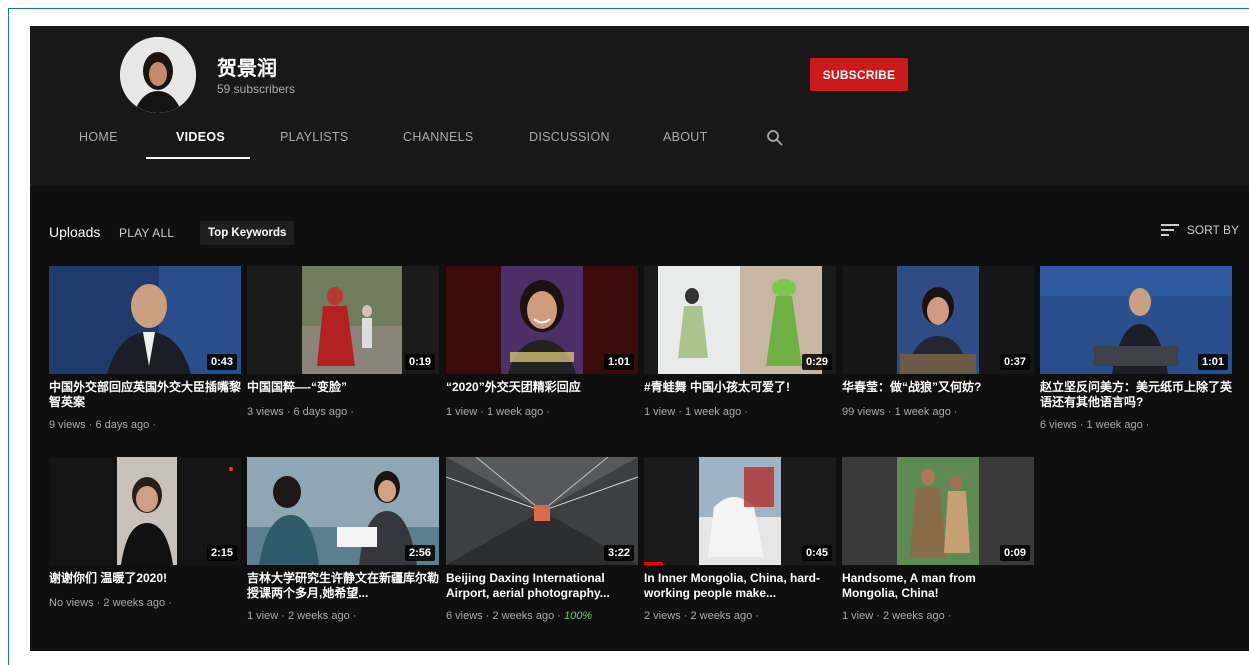  What do you see at coordinates (98, 137) in the screenshot?
I see `tab-home: HOME` at bounding box center [98, 137].